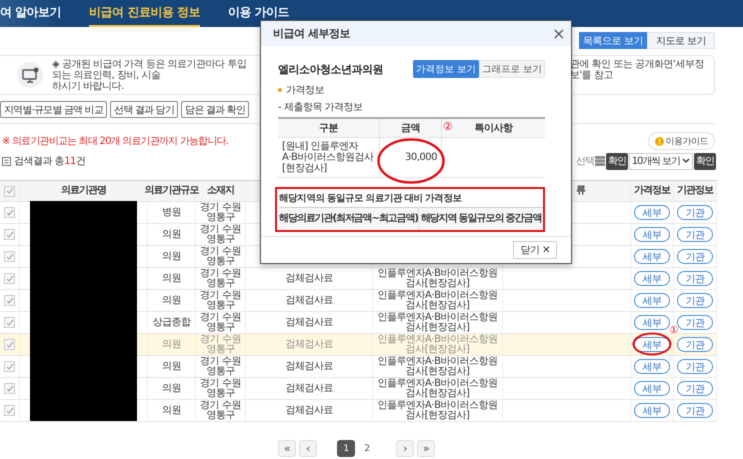 This screenshot has height=459, width=743. I want to click on page-button: 1, so click(346, 448).